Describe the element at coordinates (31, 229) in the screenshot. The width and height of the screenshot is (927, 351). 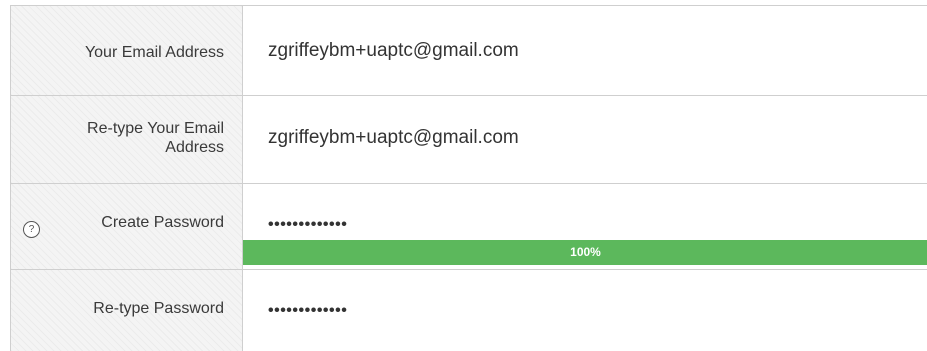
I see `help-icon: ?` at that location.